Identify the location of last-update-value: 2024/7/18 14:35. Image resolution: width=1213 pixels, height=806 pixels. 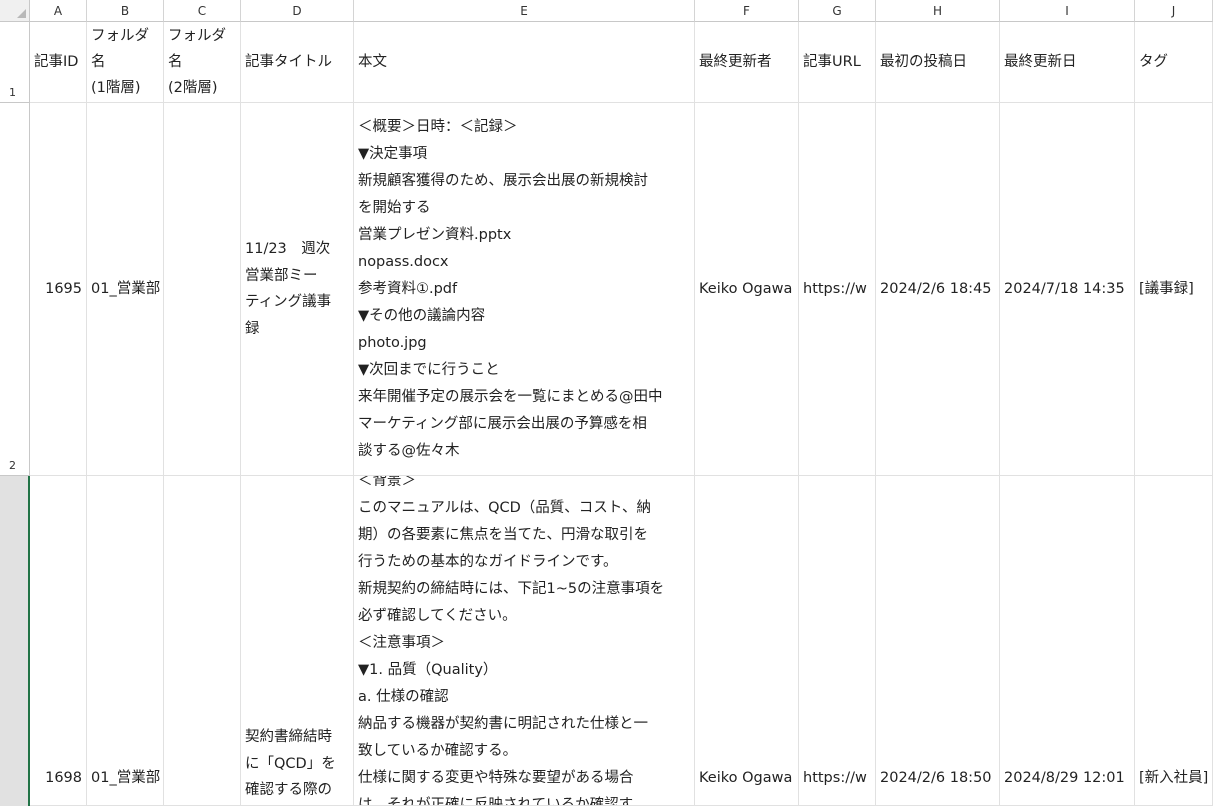
(1064, 288).